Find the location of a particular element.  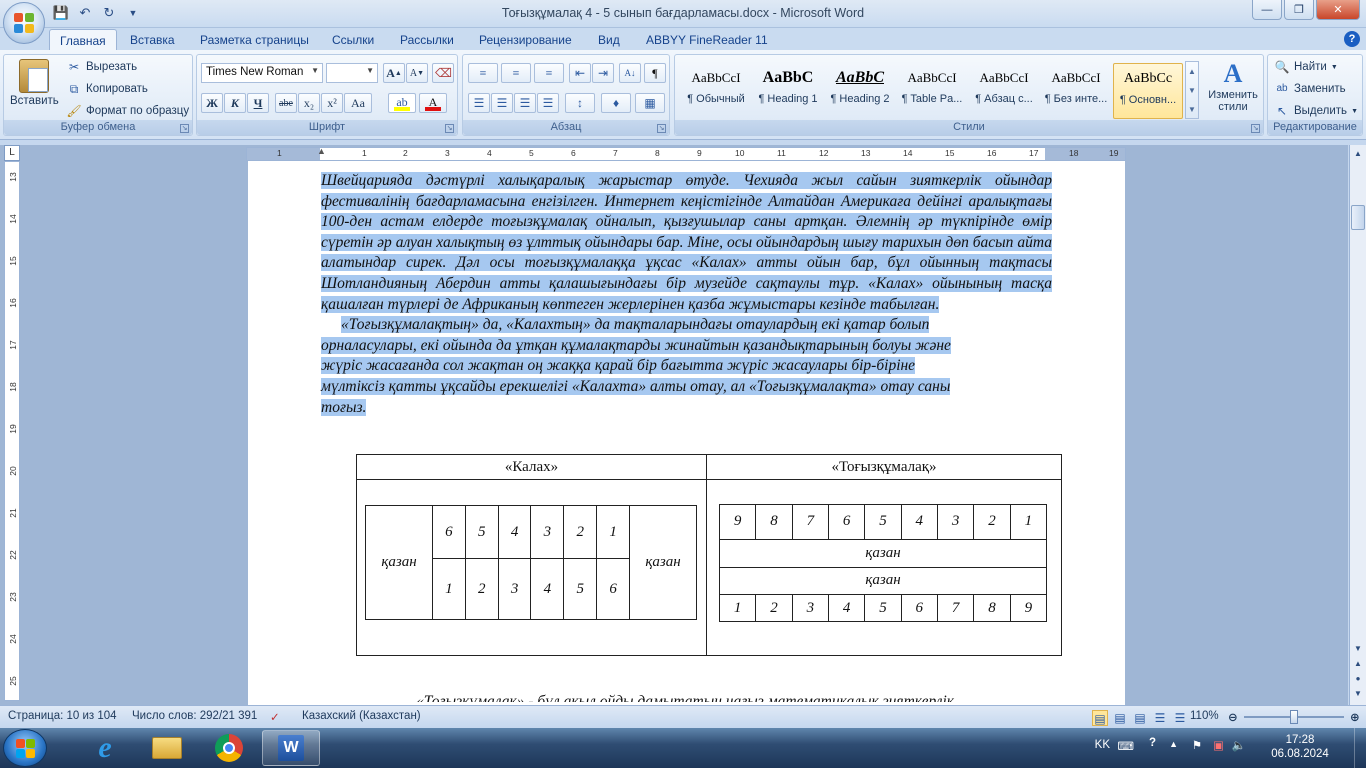

tab-page-layout: Разметка страницы is located at coordinates (254, 40).